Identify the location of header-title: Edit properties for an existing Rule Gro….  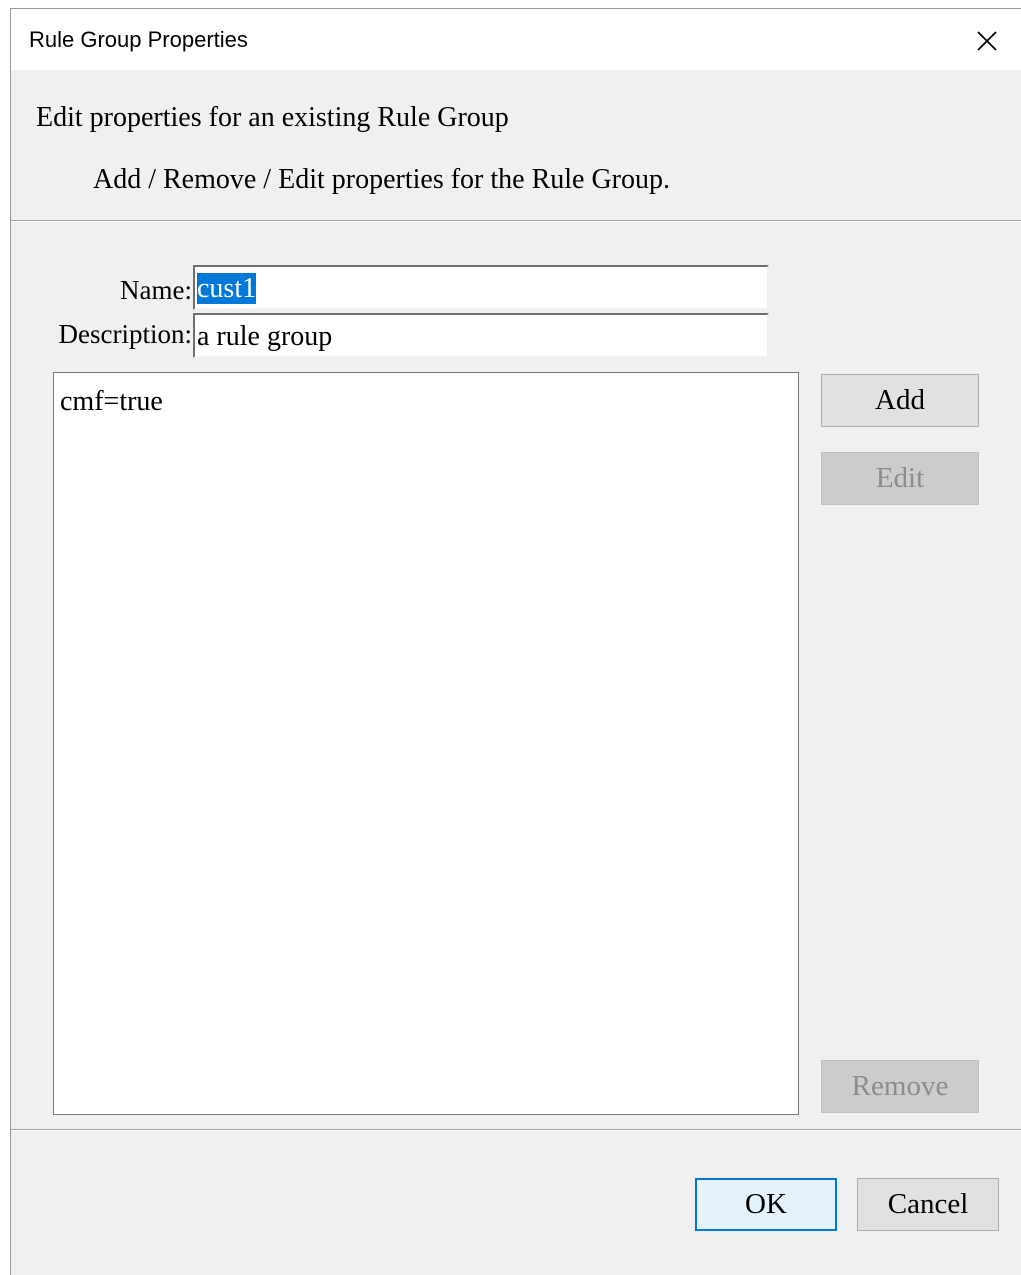
(272, 117).